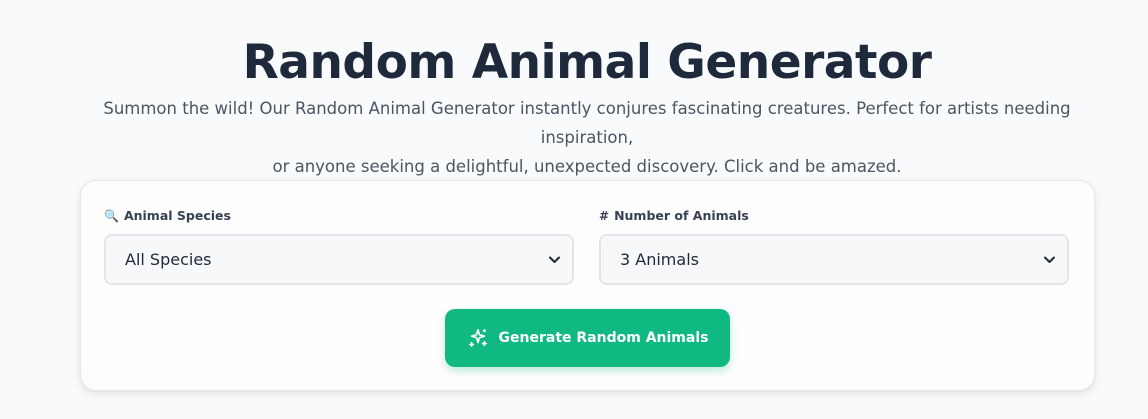 This screenshot has width=1148, height=419. Describe the element at coordinates (659, 259) in the screenshot. I see `count-select-value: 3 Animals` at that location.